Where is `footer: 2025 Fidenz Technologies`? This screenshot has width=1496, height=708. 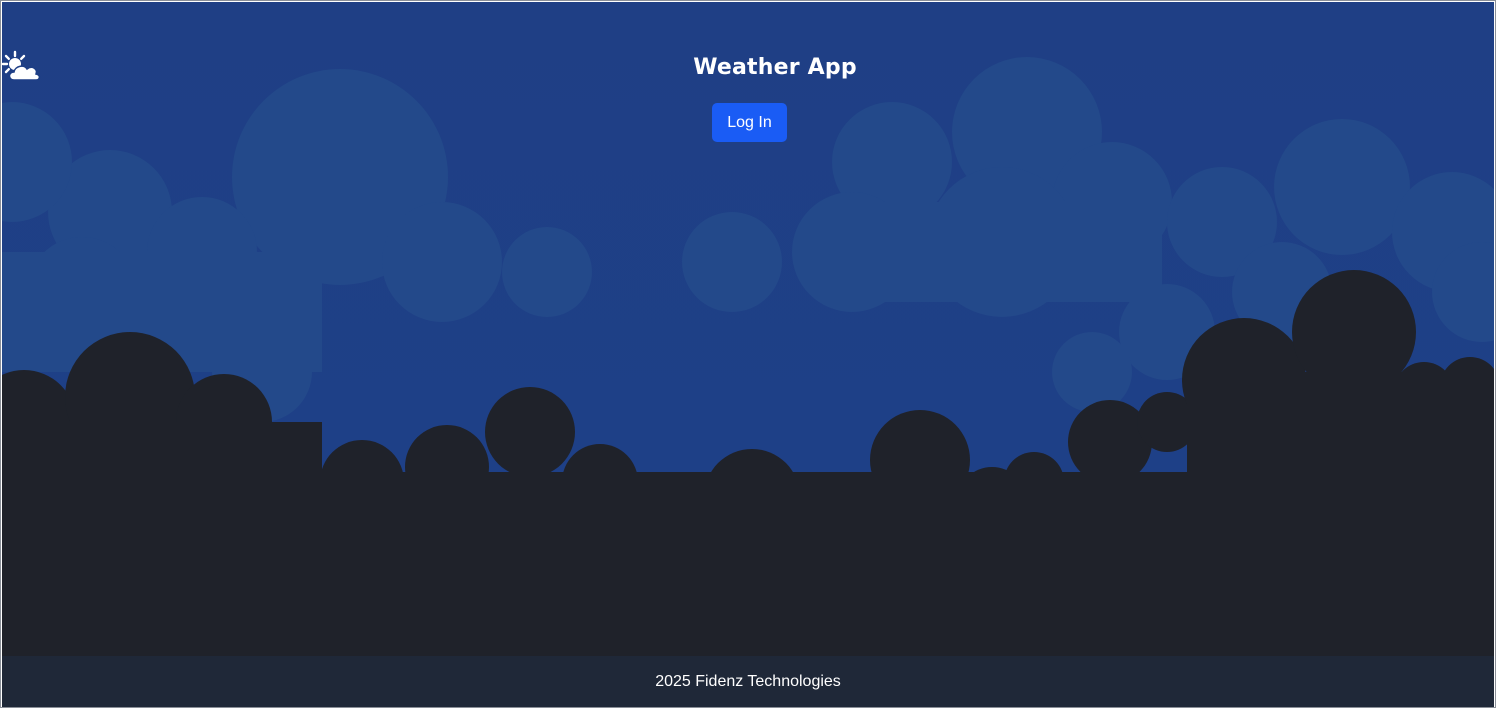 footer: 2025 Fidenz Technologies is located at coordinates (748, 681).